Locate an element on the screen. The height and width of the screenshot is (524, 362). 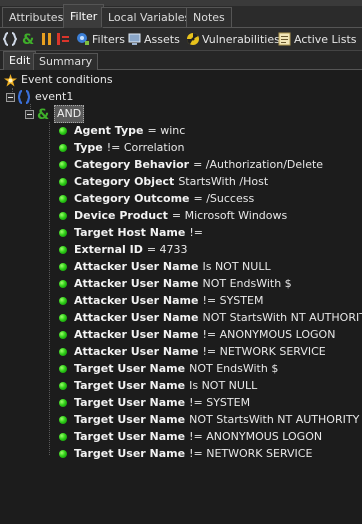
assets-label: Assets is located at coordinates (162, 39).